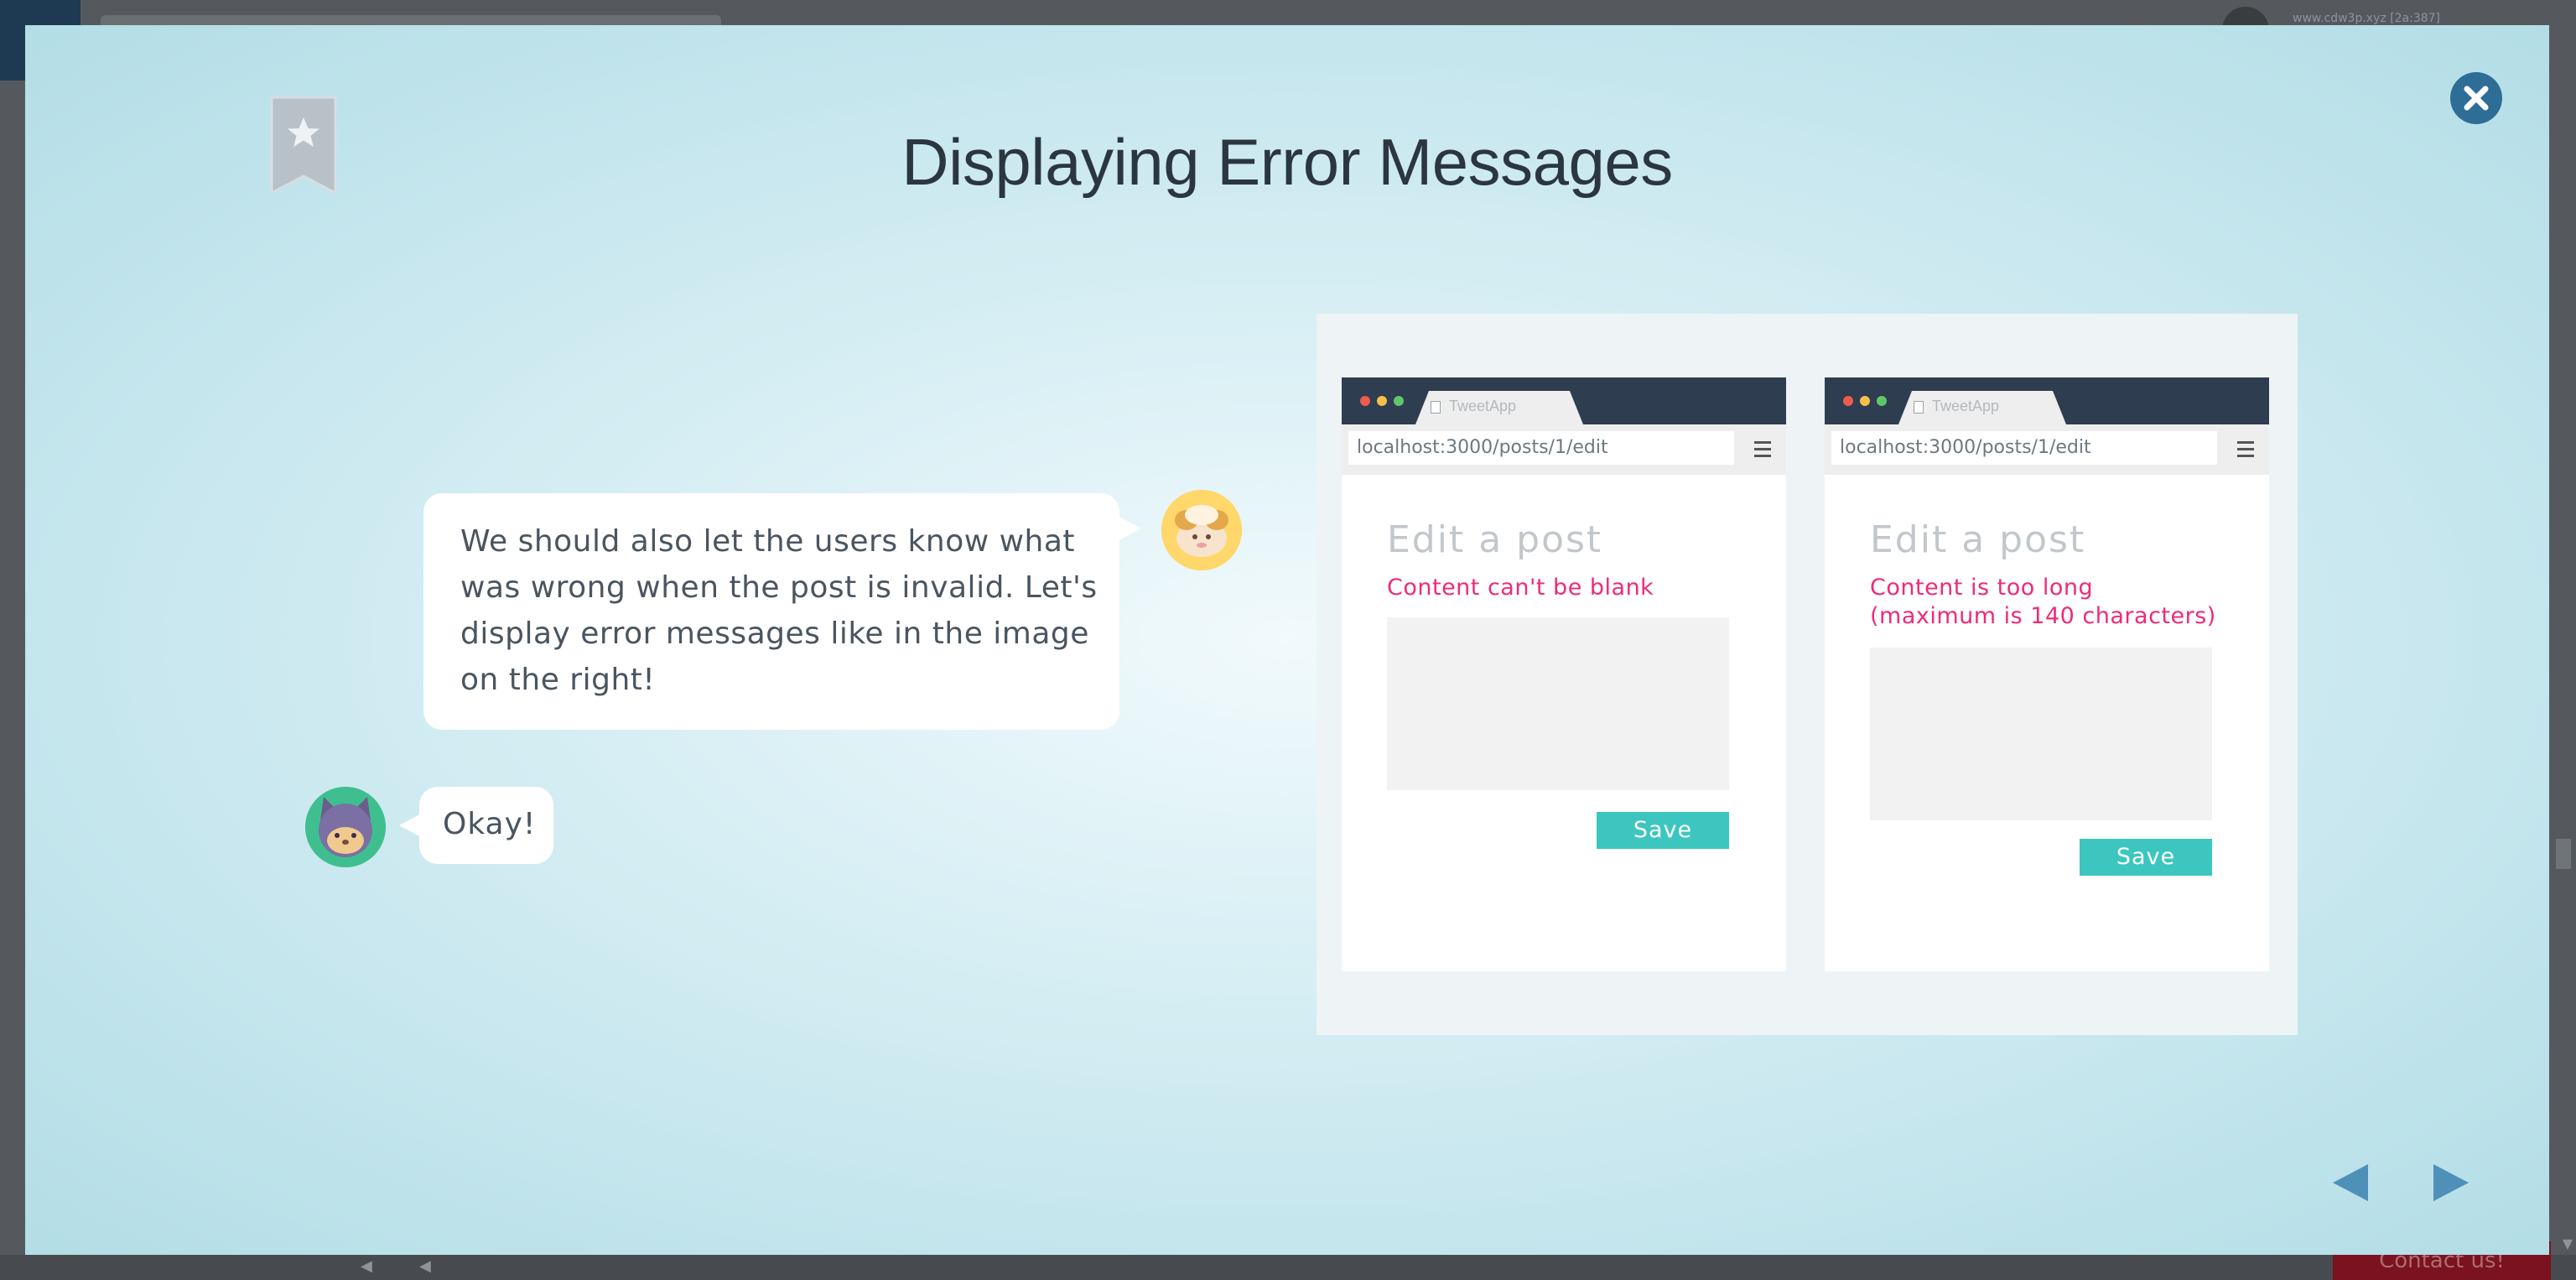 The height and width of the screenshot is (1280, 2576). Describe the element at coordinates (490, 824) in the screenshot. I see `student-message: Okay!` at that location.